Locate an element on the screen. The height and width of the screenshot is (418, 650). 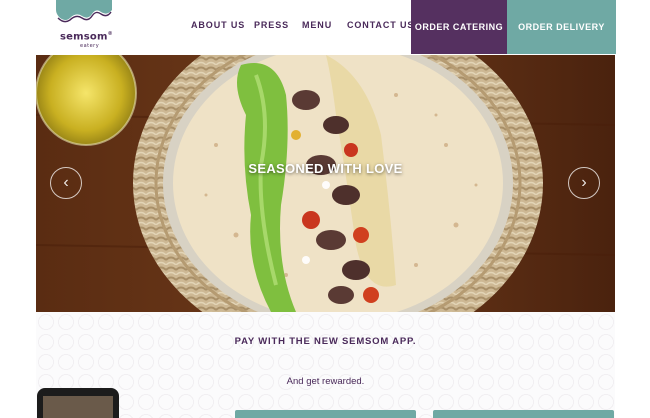
logo-wordmark: semsom® is located at coordinates (86, 37).